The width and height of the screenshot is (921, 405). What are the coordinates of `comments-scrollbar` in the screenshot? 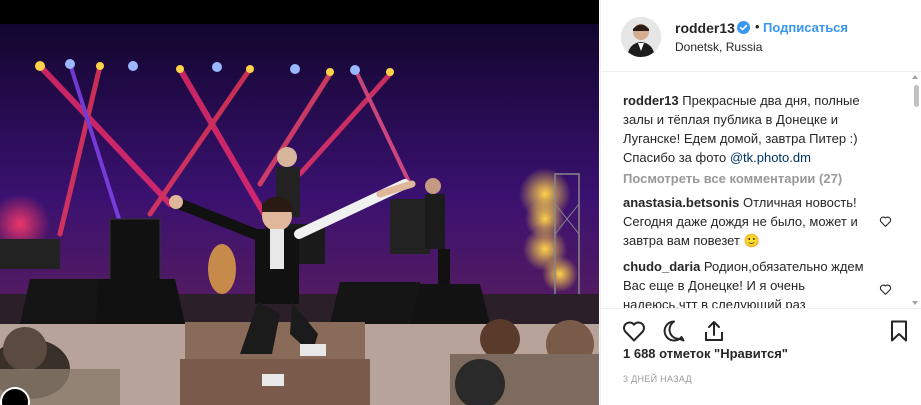 It's located at (916, 191).